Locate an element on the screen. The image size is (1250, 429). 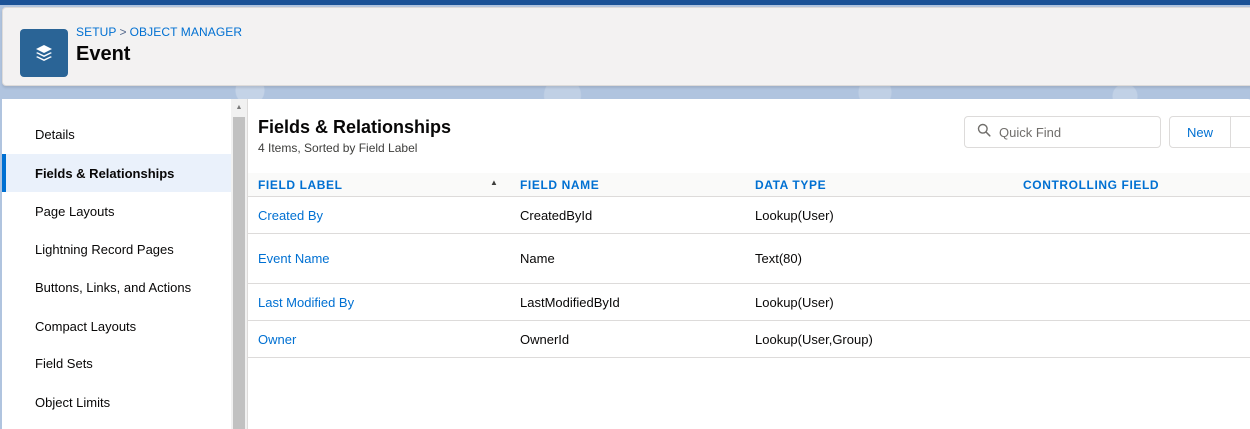
sidebar-item-compact-layouts: Compact Layouts is located at coordinates (116, 326).